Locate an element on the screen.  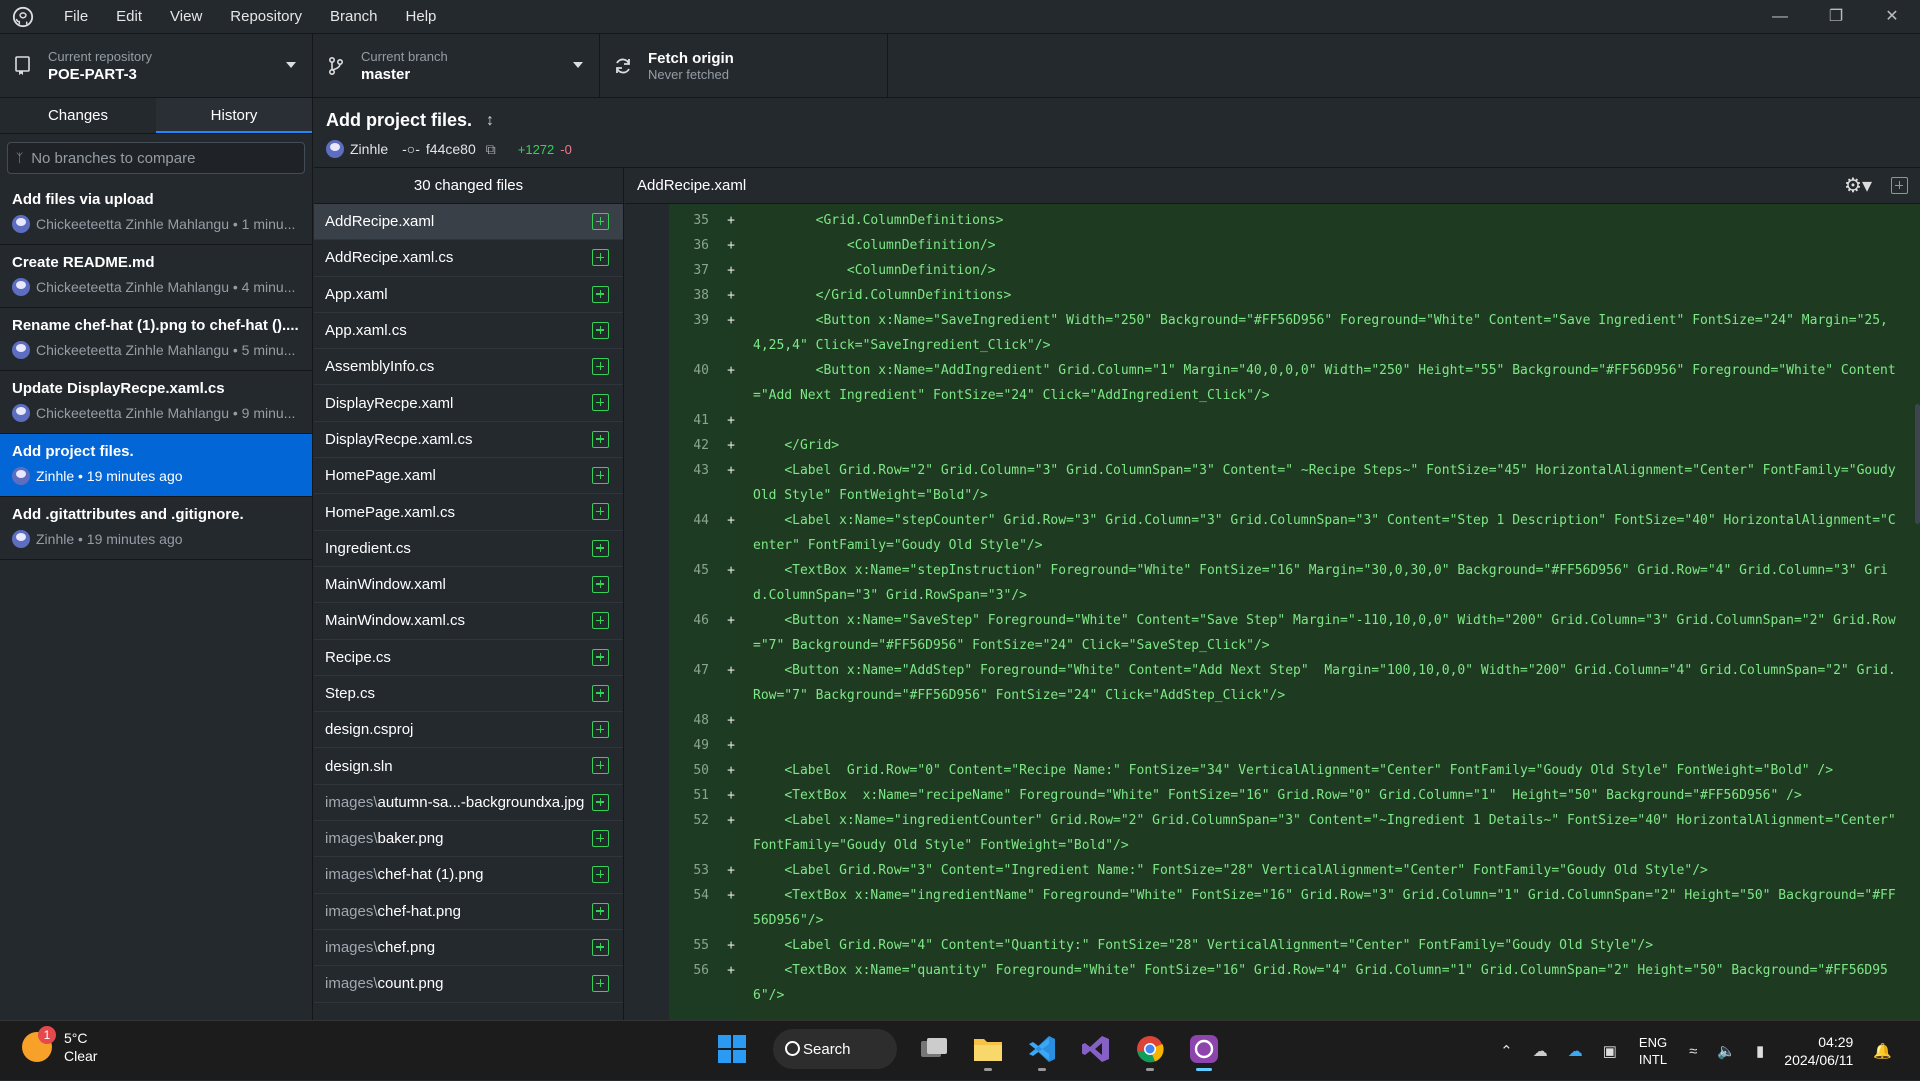
onedrive-icon: ☁ is located at coordinates (1575, 1051).